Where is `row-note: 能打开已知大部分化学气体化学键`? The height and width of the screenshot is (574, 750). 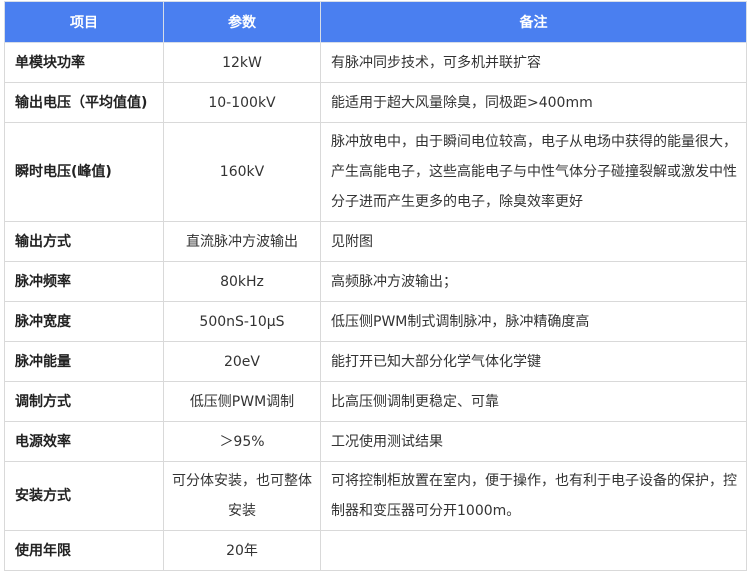
row-note: 能打开已知大部分化学气体化学键 is located at coordinates (533, 361).